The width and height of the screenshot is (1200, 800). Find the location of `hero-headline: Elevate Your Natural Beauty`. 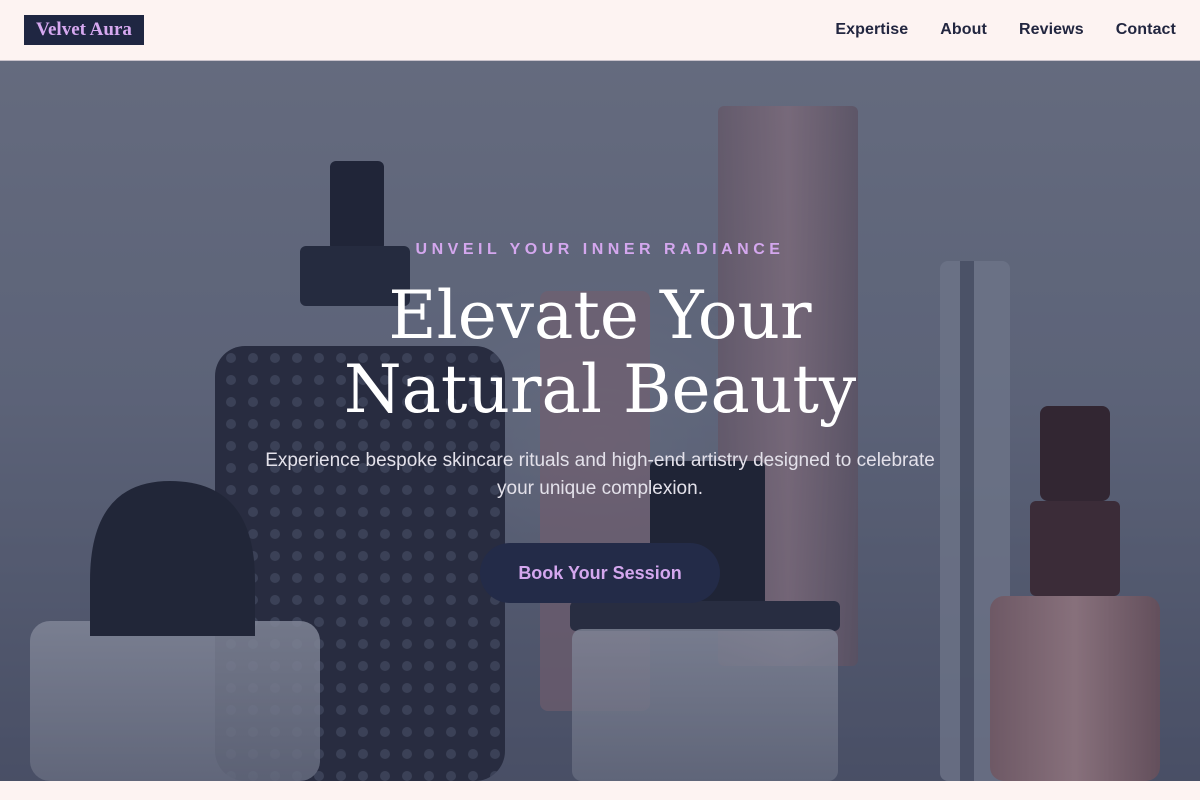

hero-headline: Elevate Your Natural Beauty is located at coordinates (600, 352).